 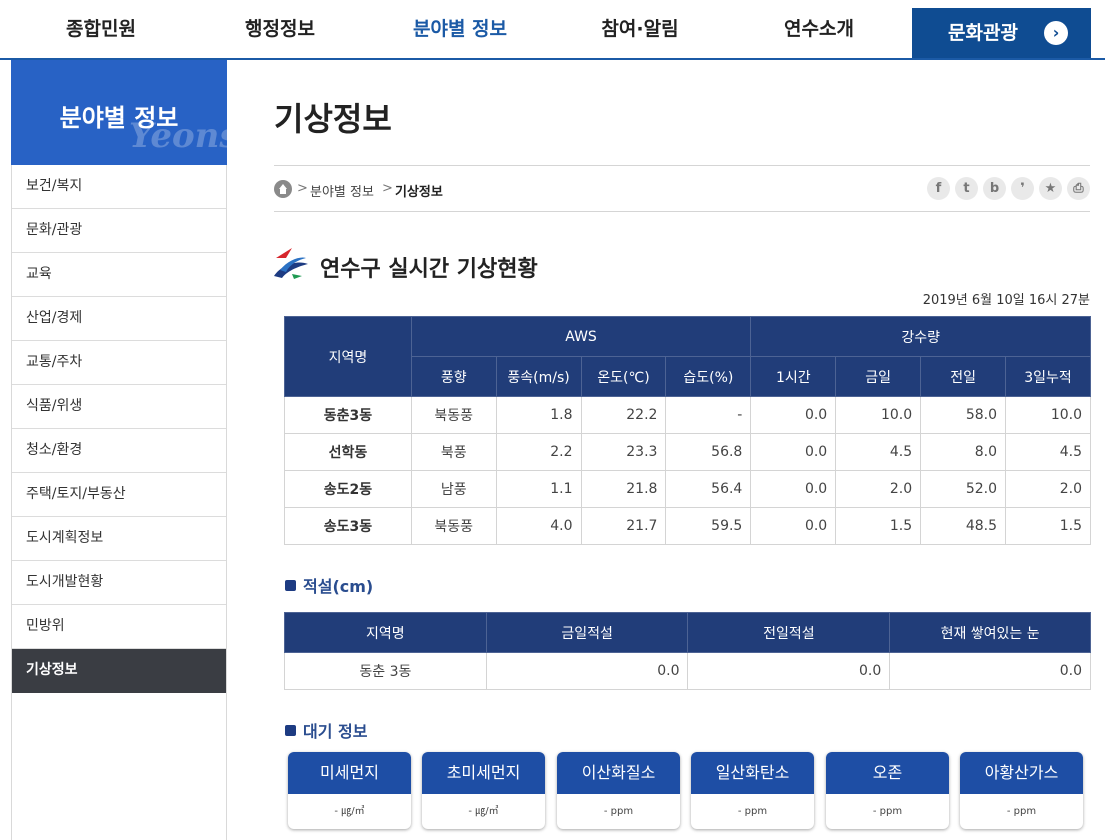 What do you see at coordinates (538, 526) in the screenshot?
I see `cell-wind-speed: 4.0` at bounding box center [538, 526].